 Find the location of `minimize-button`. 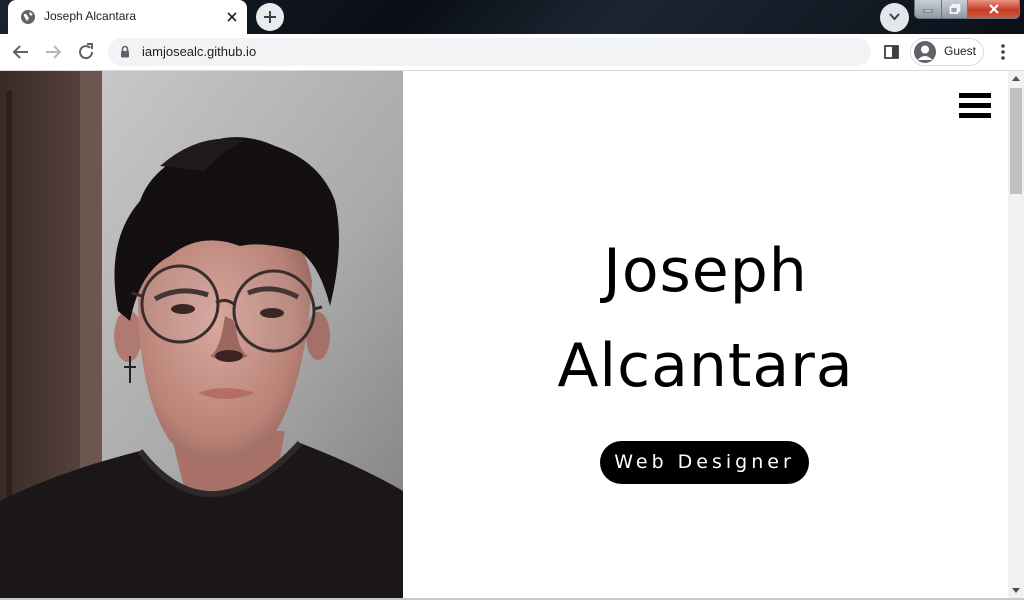

minimize-button is located at coordinates (928, 9).